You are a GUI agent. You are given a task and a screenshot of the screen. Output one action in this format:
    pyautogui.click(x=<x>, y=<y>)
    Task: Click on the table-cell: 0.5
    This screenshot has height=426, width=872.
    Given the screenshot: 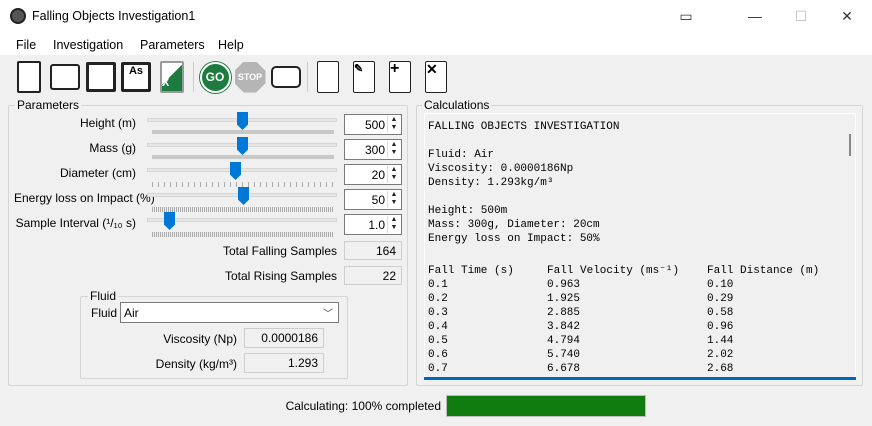 What is the action you would take?
    pyautogui.click(x=438, y=341)
    